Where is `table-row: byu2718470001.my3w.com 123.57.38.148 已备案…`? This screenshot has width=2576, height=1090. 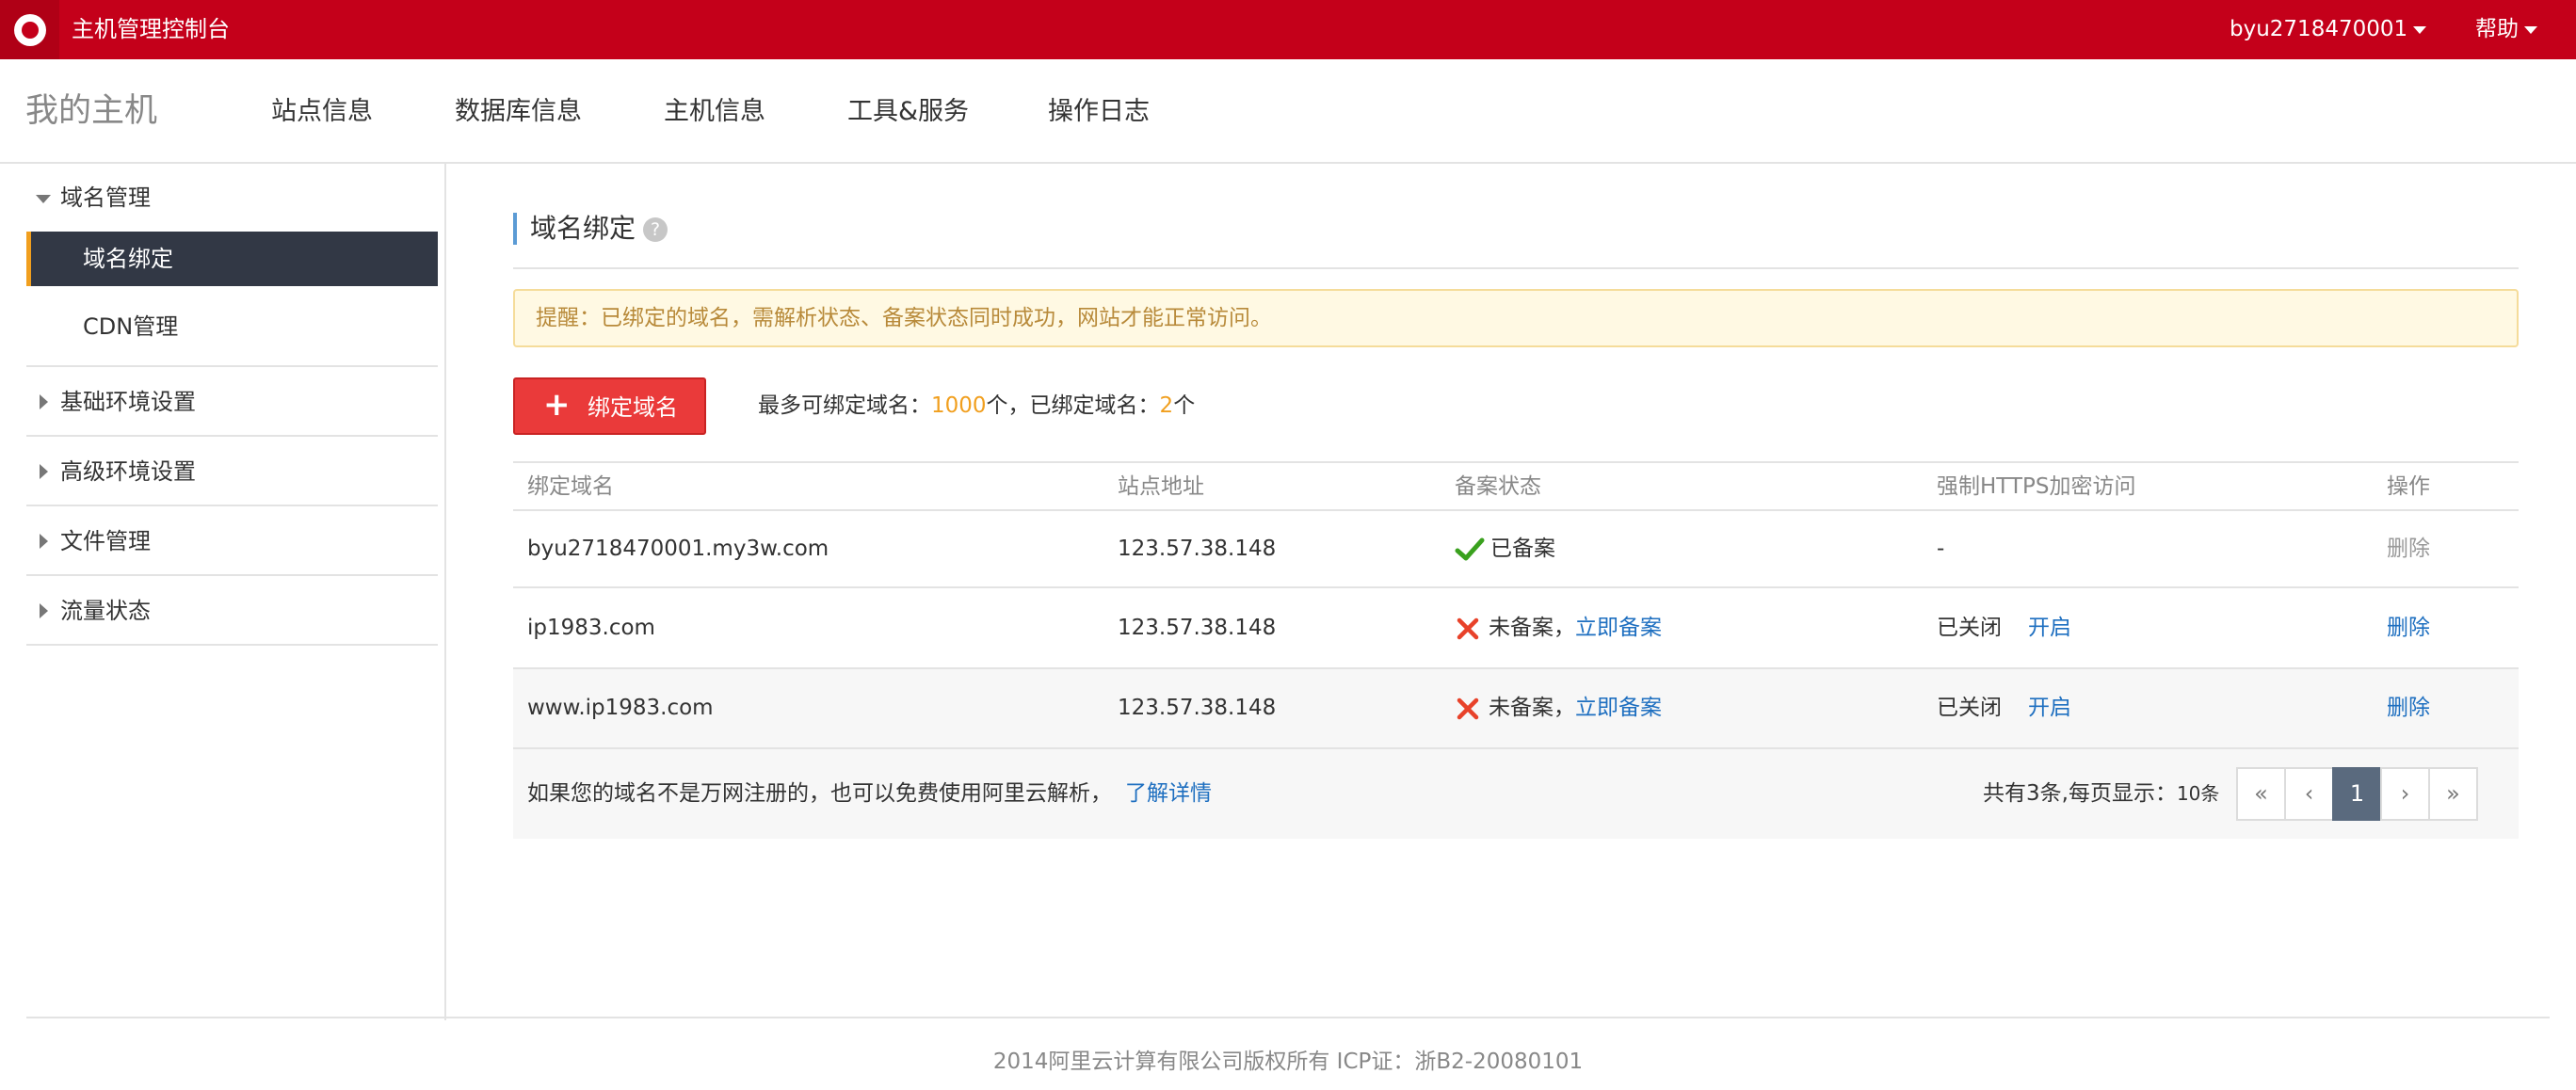 table-row: byu2718470001.my3w.com 123.57.38.148 已备案… is located at coordinates (1516, 549).